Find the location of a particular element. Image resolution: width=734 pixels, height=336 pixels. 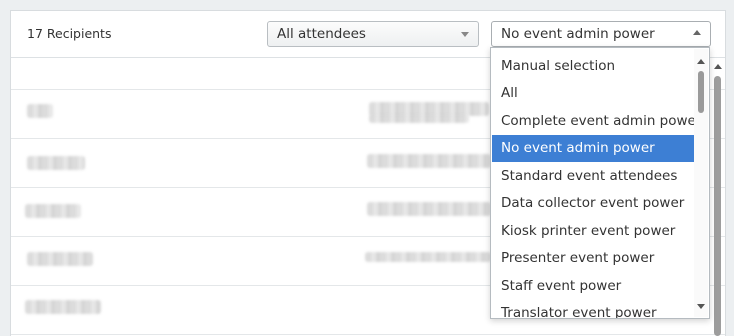

dropdown-option-no-event-admin-power: No event admin power is located at coordinates (593, 148).